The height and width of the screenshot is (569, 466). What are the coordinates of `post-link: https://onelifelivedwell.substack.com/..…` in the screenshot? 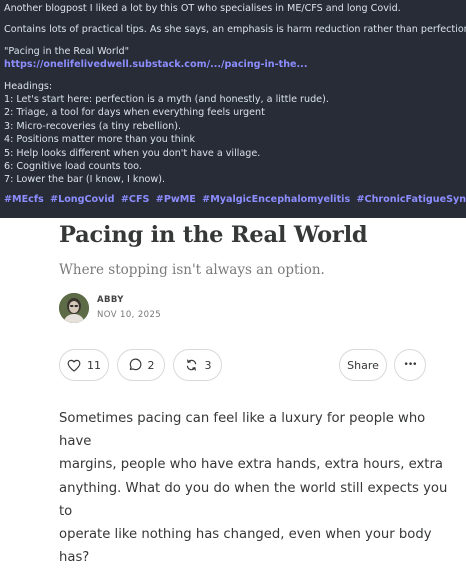 It's located at (155, 64).